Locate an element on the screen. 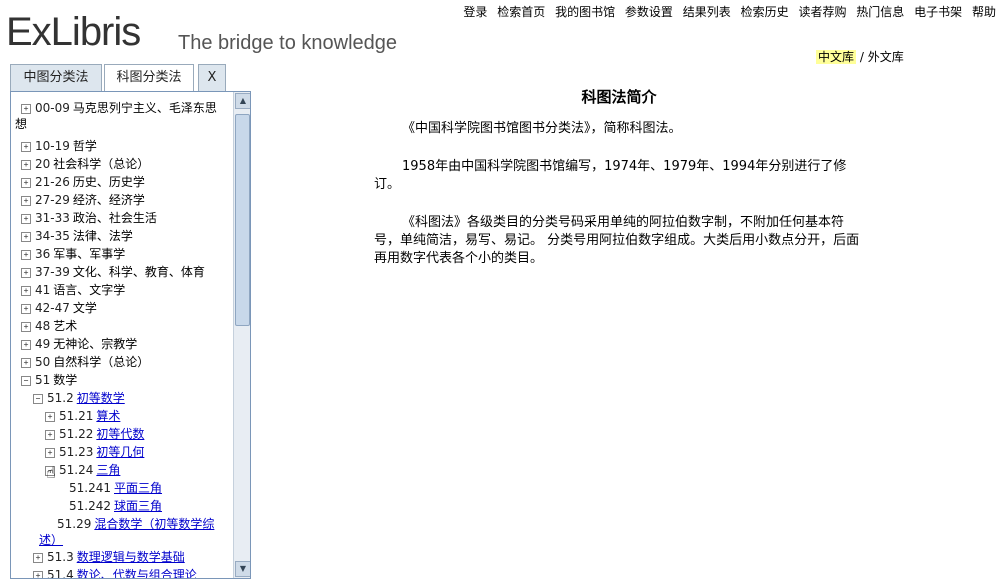 The width and height of the screenshot is (1008, 582). tree-node-code: 51.29 is located at coordinates (74, 524).